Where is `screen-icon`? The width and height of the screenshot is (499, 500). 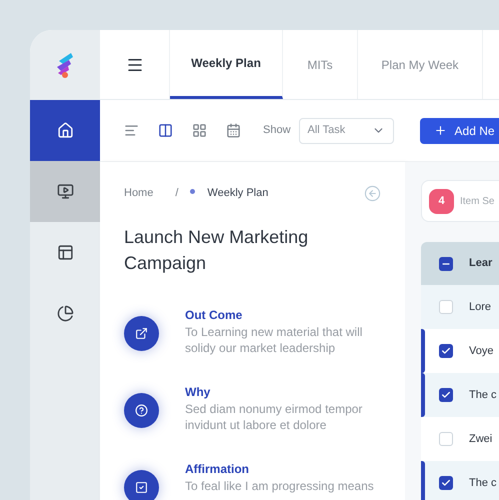
screen-icon is located at coordinates (65, 191).